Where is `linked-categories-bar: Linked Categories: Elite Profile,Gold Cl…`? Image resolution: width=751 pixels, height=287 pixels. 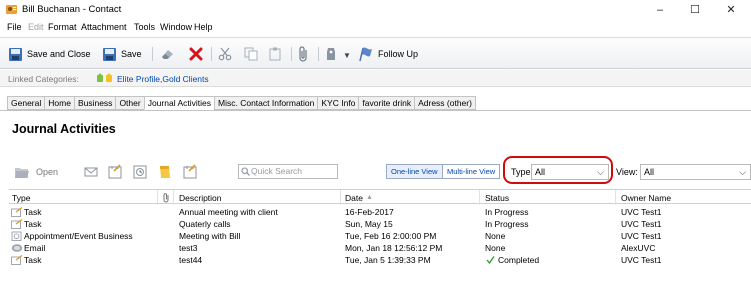 linked-categories-bar: Linked Categories: Elite Profile,Gold Cl… is located at coordinates (375, 78).